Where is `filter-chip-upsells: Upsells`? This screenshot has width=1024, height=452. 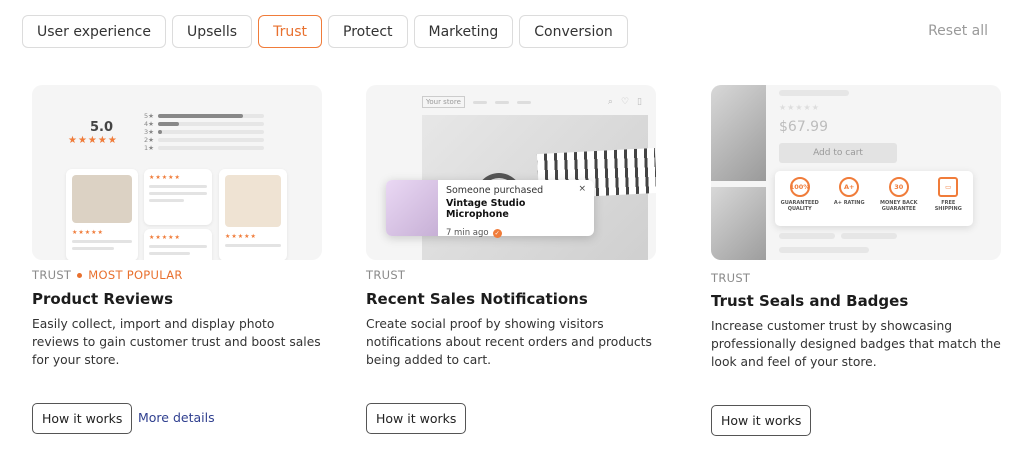 filter-chip-upsells: Upsells is located at coordinates (212, 31).